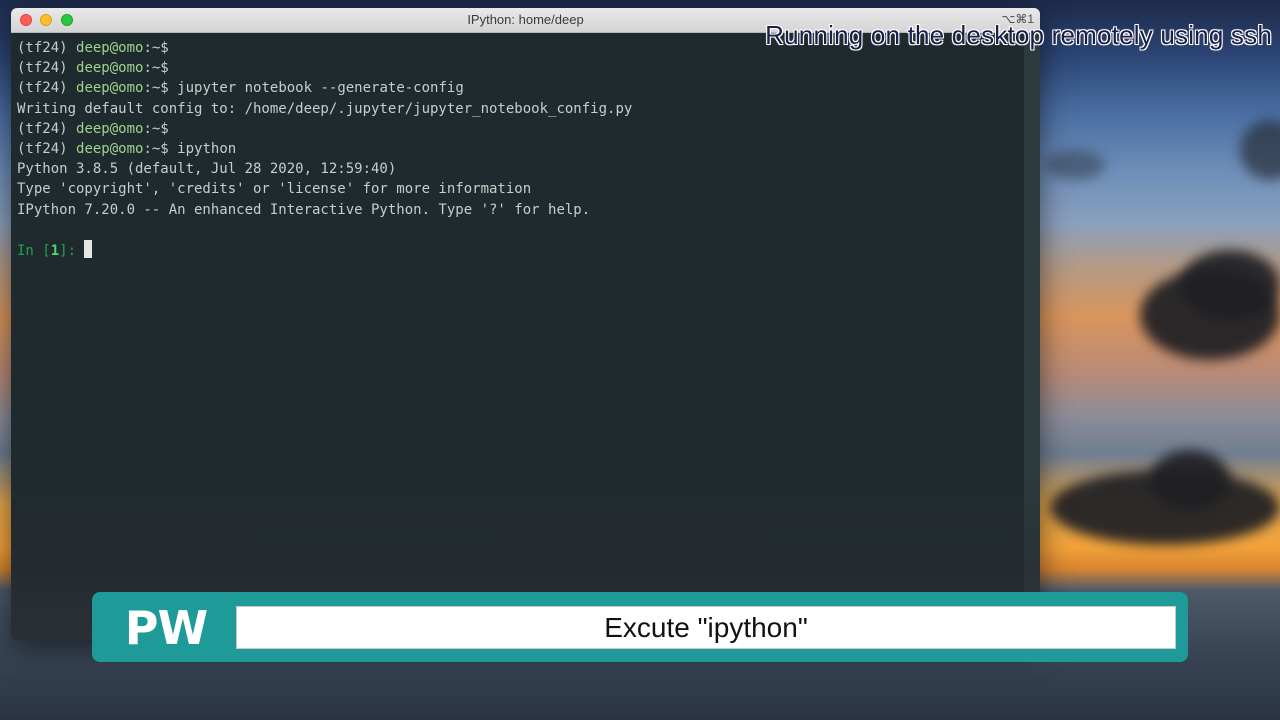 The height and width of the screenshot is (720, 1280). What do you see at coordinates (316, 88) in the screenshot?
I see `prompt-command: jupyter notebook --generate-config` at bounding box center [316, 88].